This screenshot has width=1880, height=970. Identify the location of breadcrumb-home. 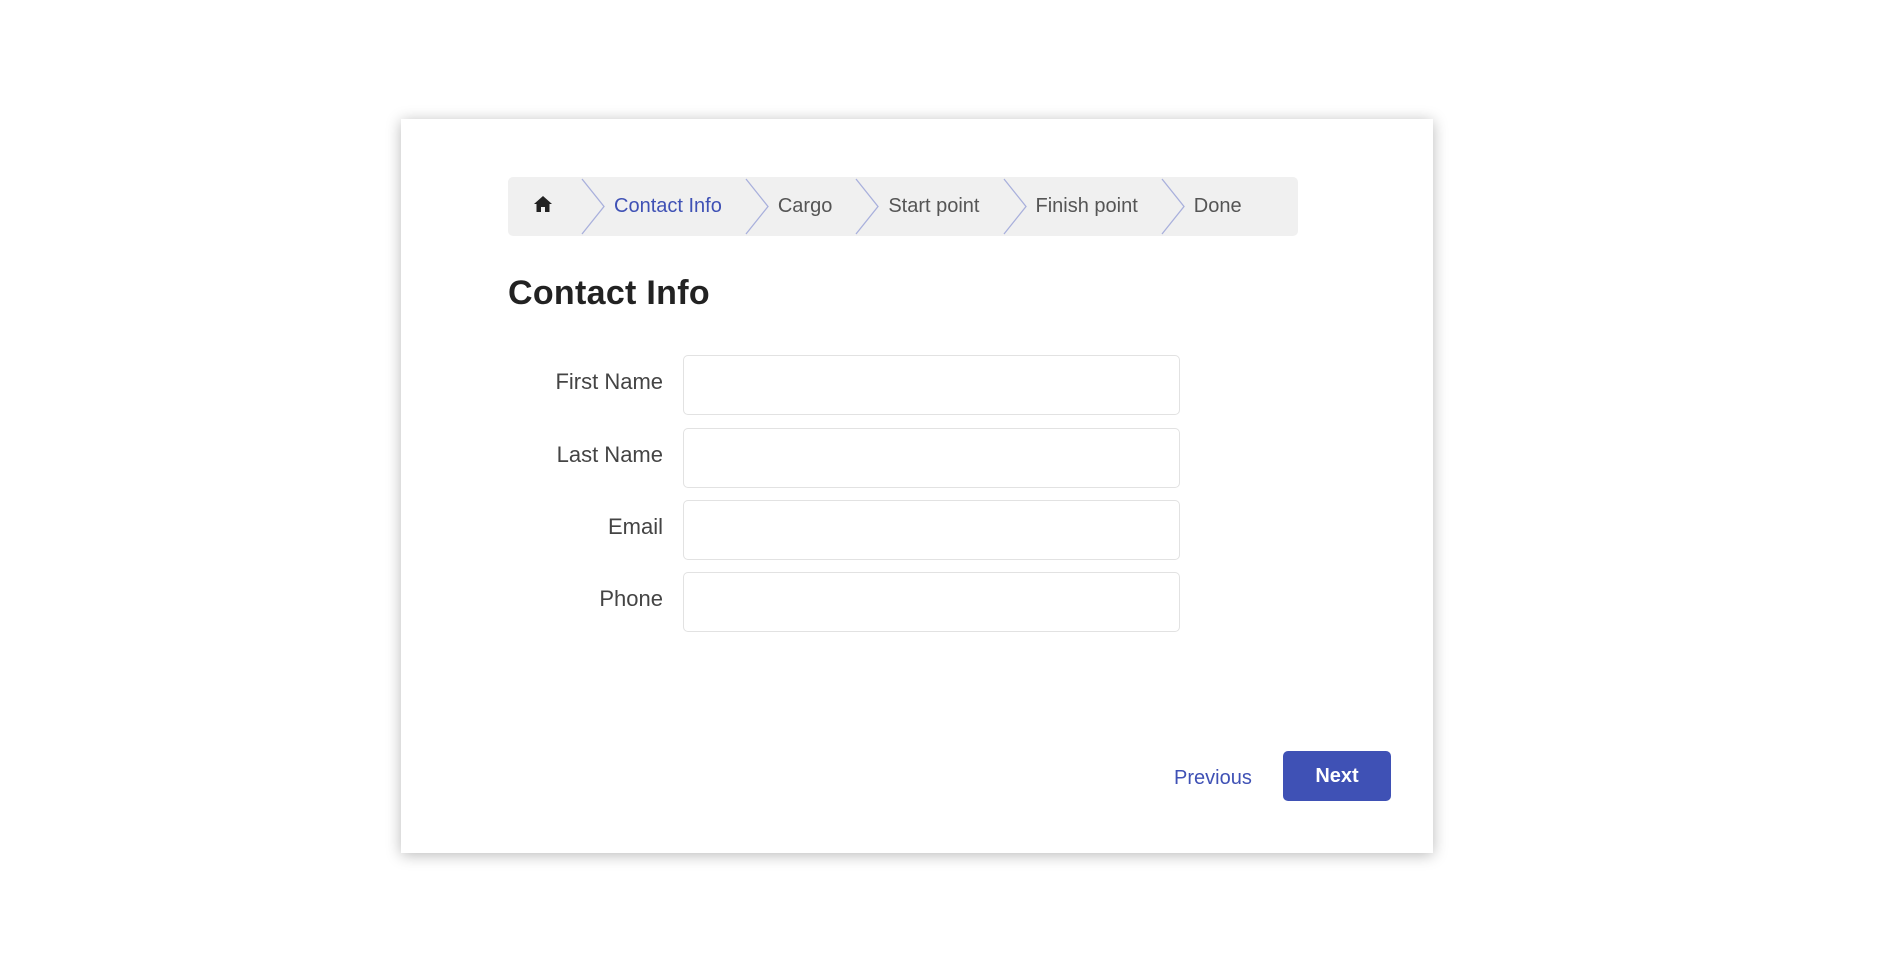
(543, 206).